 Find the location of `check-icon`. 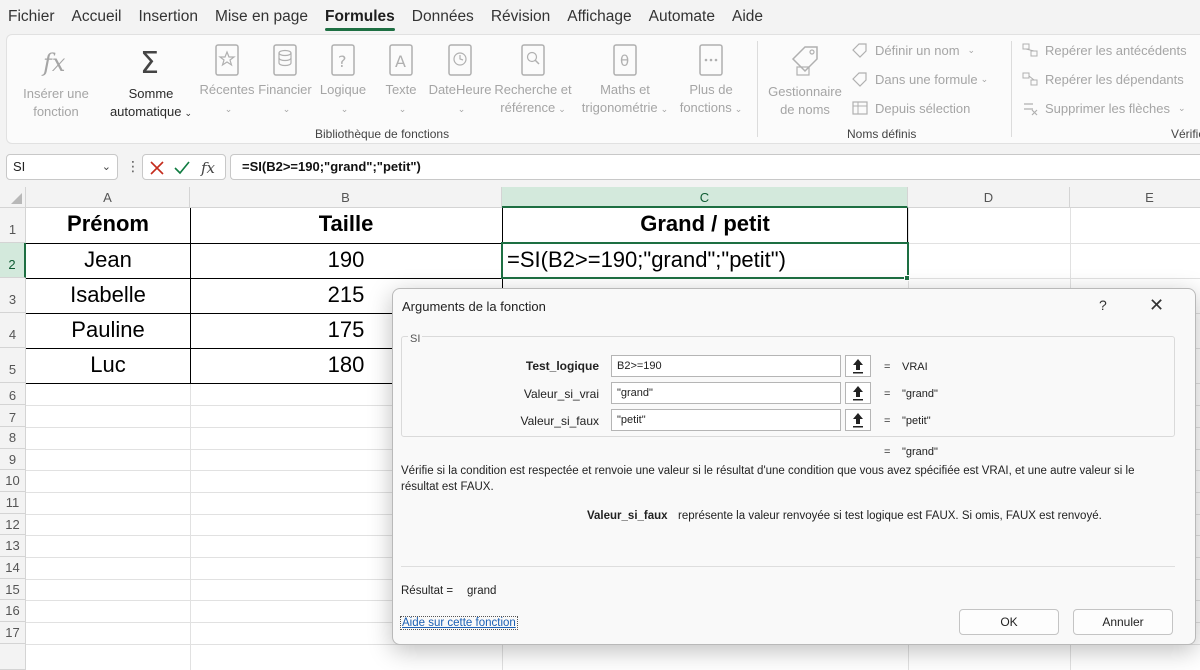

check-icon is located at coordinates (182, 168).